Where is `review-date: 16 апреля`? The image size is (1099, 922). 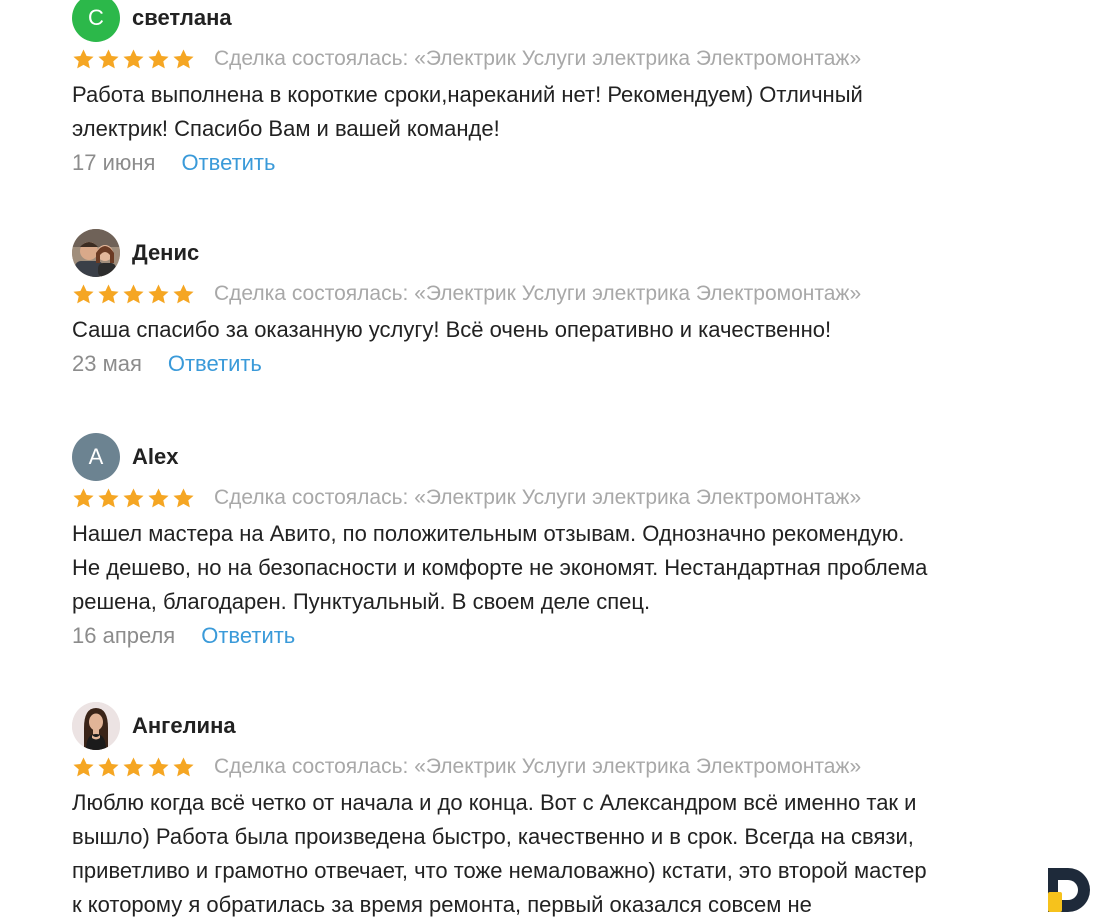
review-date: 16 апреля is located at coordinates (124, 635).